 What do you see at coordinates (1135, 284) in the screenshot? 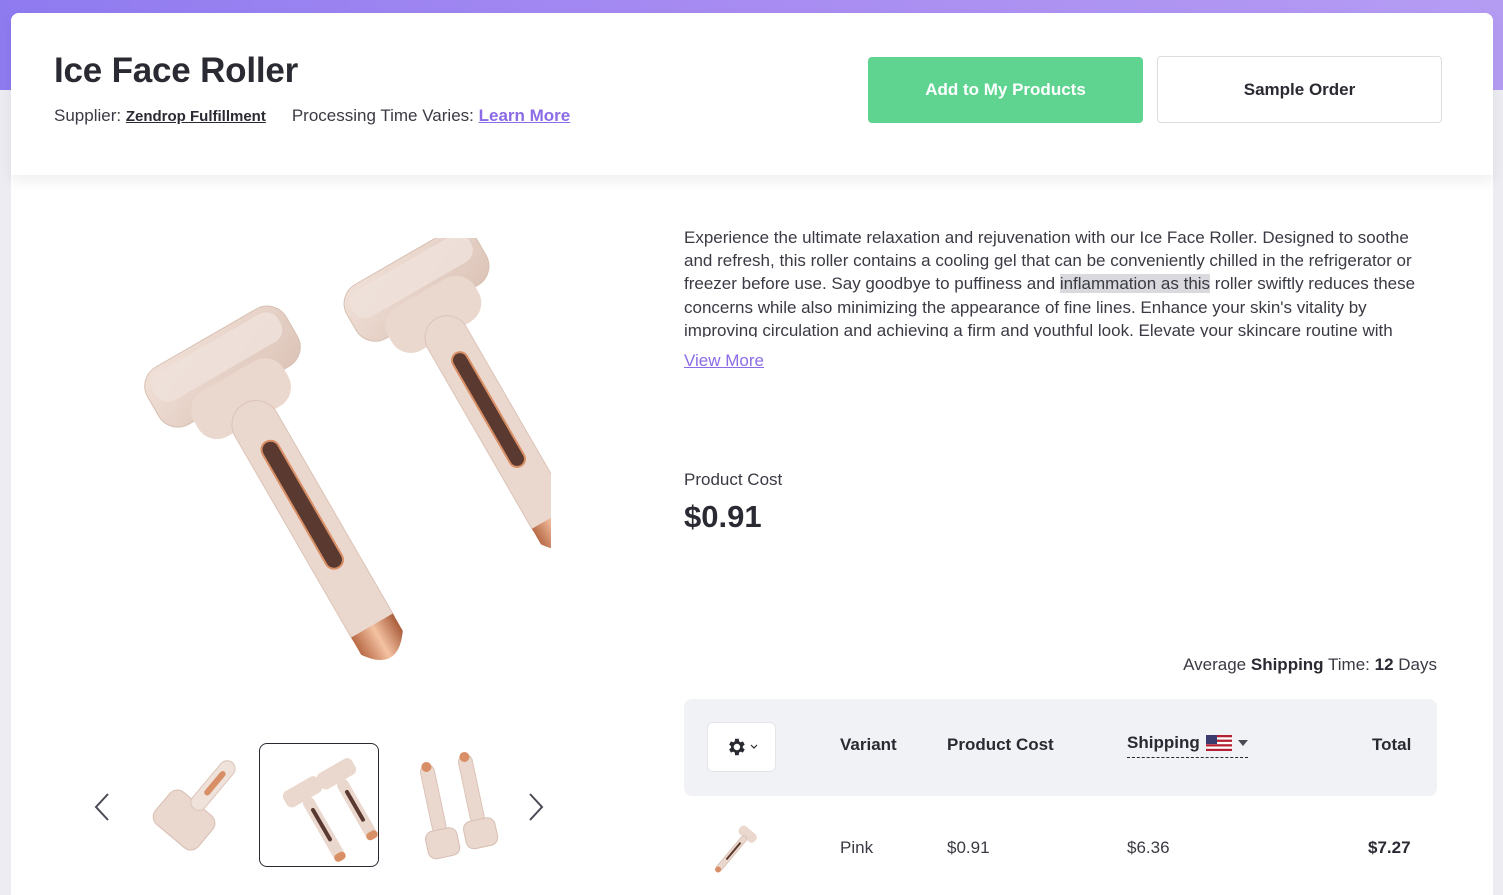
I see `description-highlight: inflammation as this` at bounding box center [1135, 284].